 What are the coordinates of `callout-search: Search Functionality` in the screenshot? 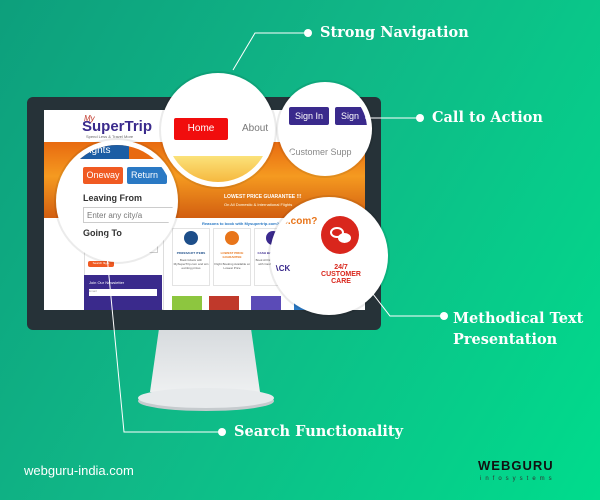 It's located at (319, 431).